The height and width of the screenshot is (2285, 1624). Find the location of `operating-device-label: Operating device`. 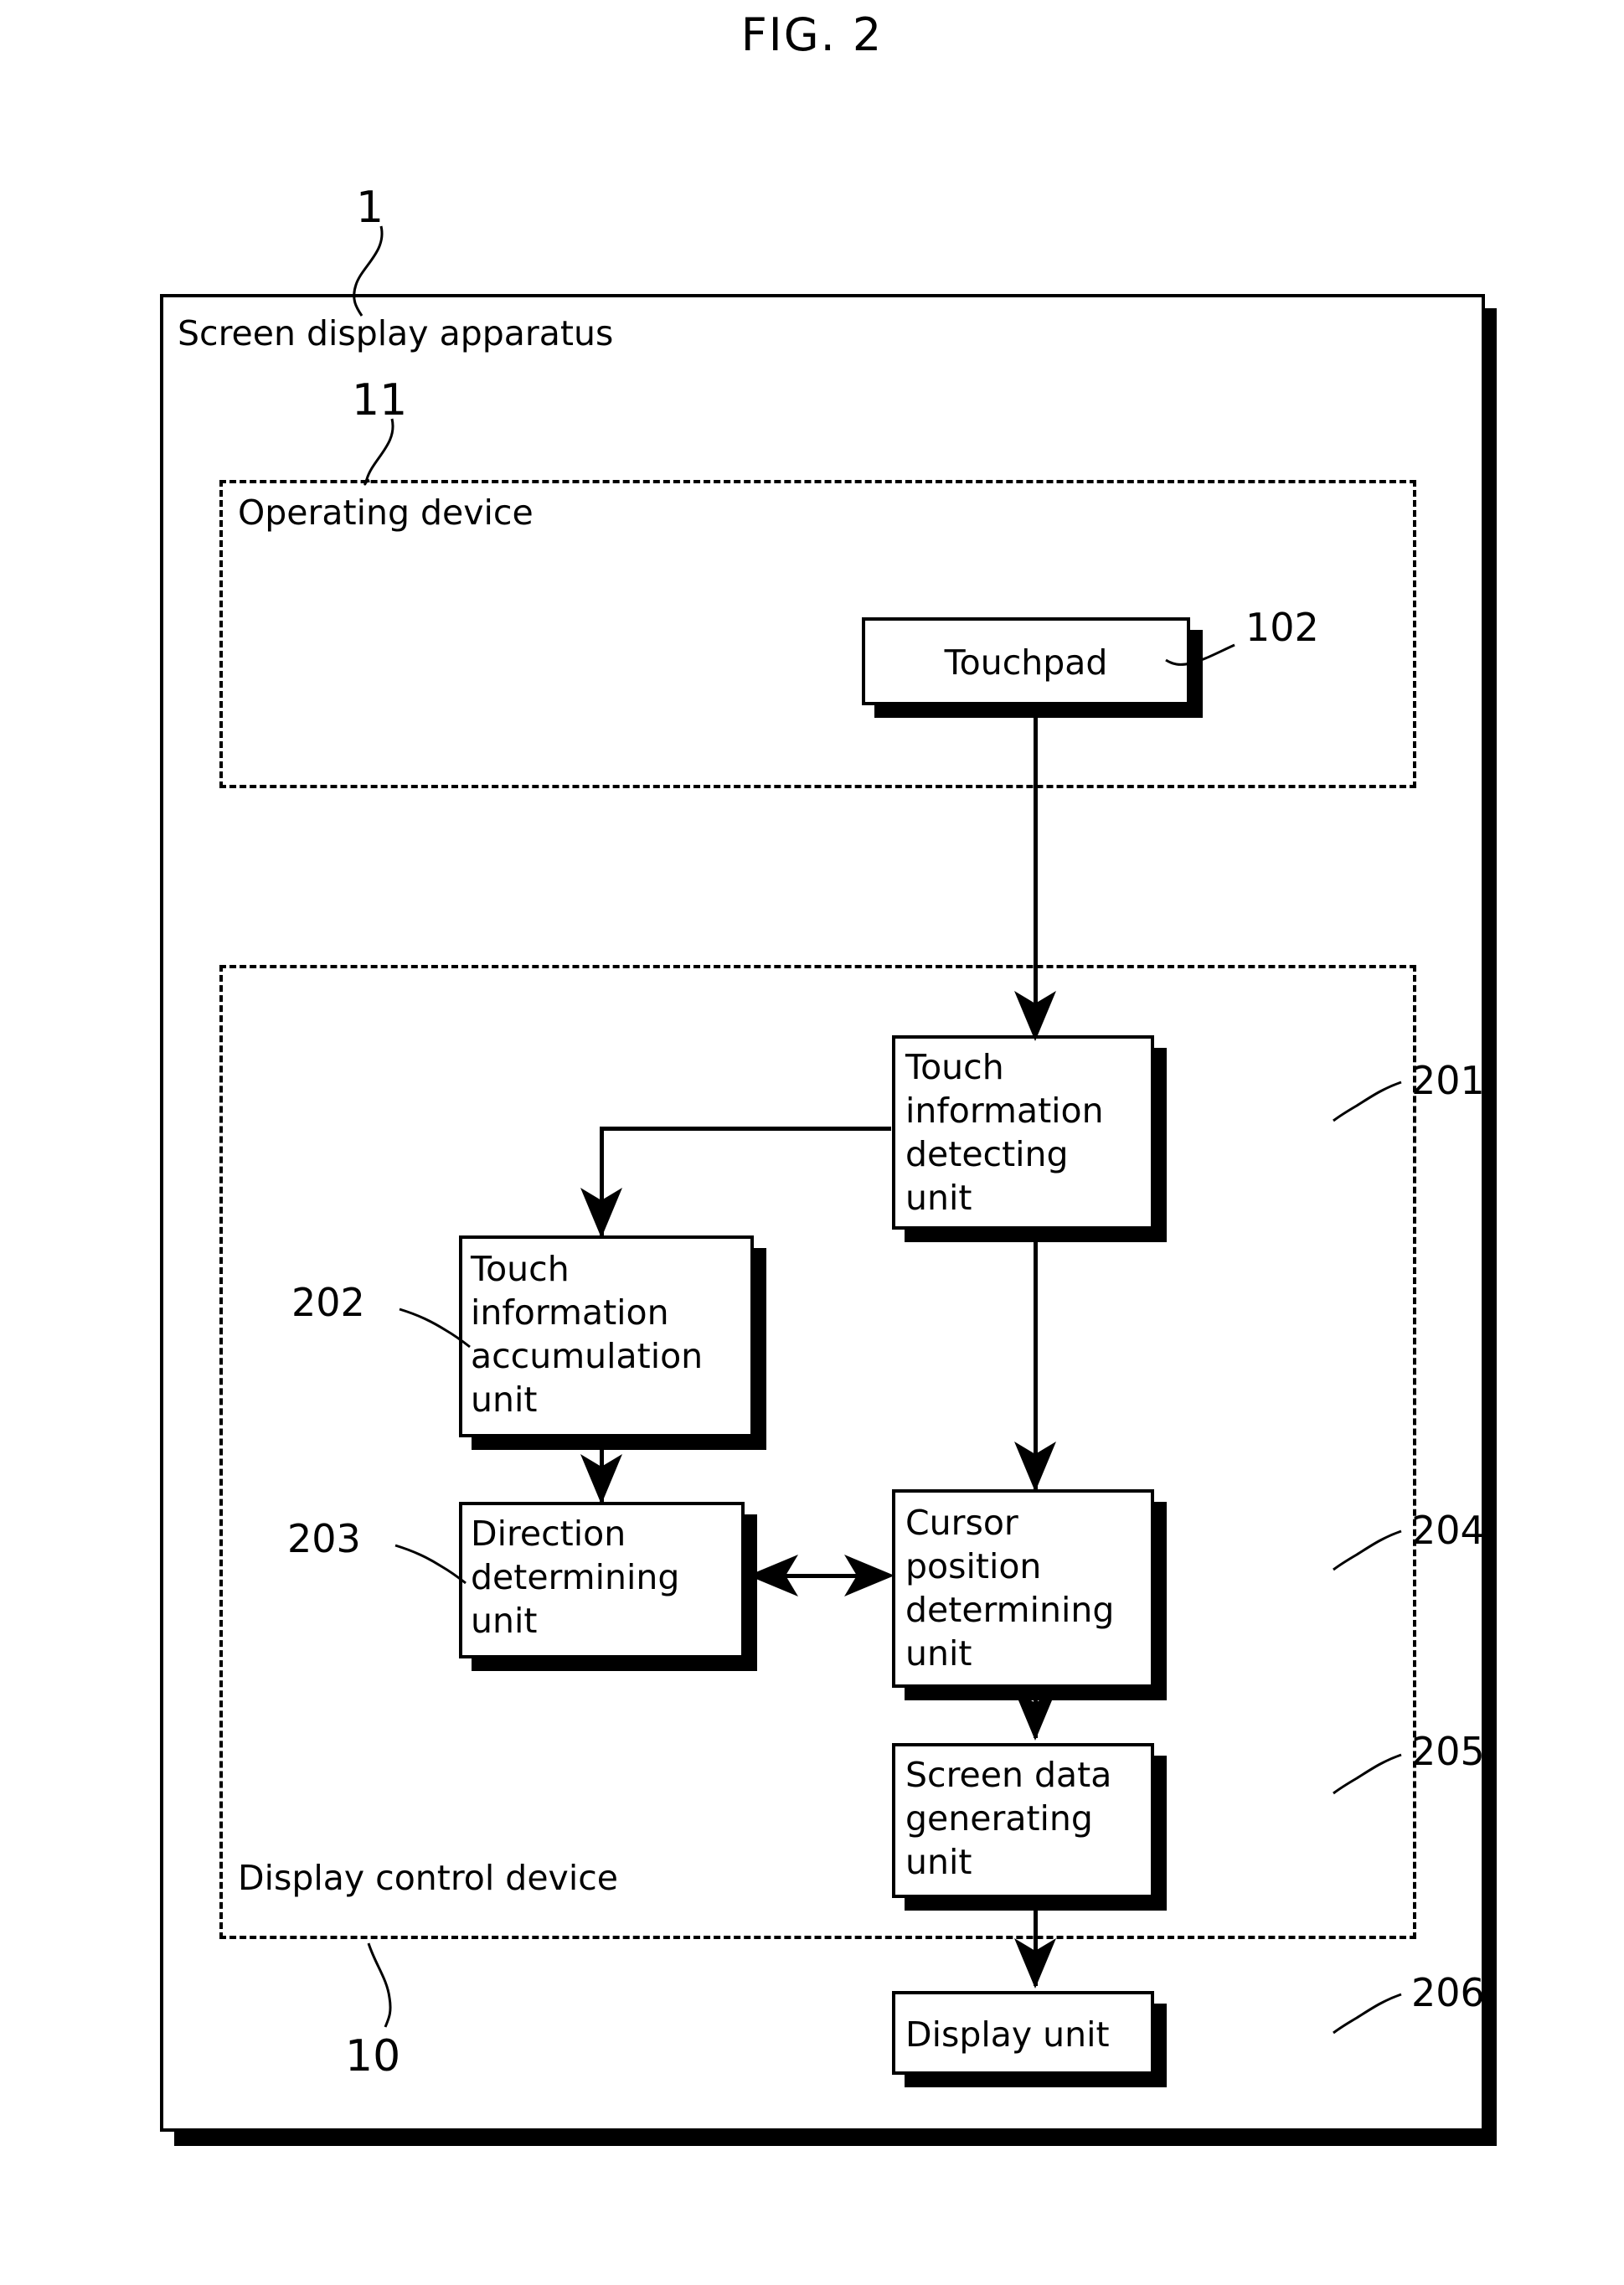

operating-device-label: Operating device is located at coordinates (386, 513).